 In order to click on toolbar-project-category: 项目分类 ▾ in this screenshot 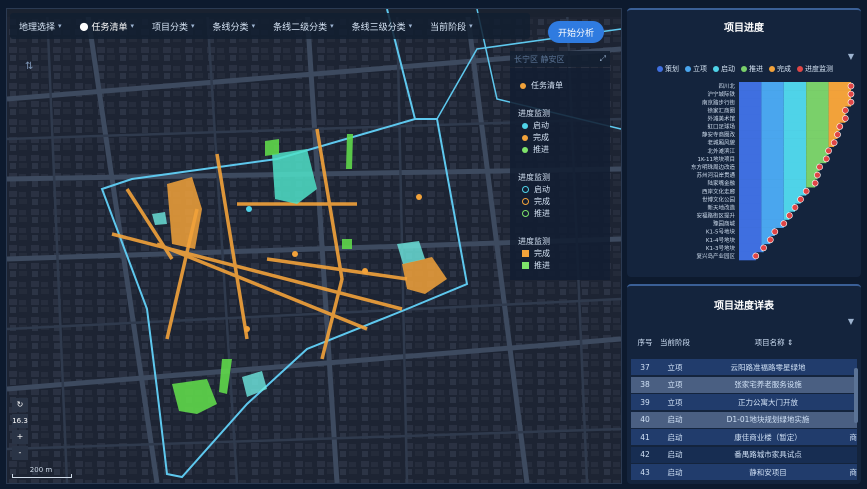, I will do `click(173, 26)`.